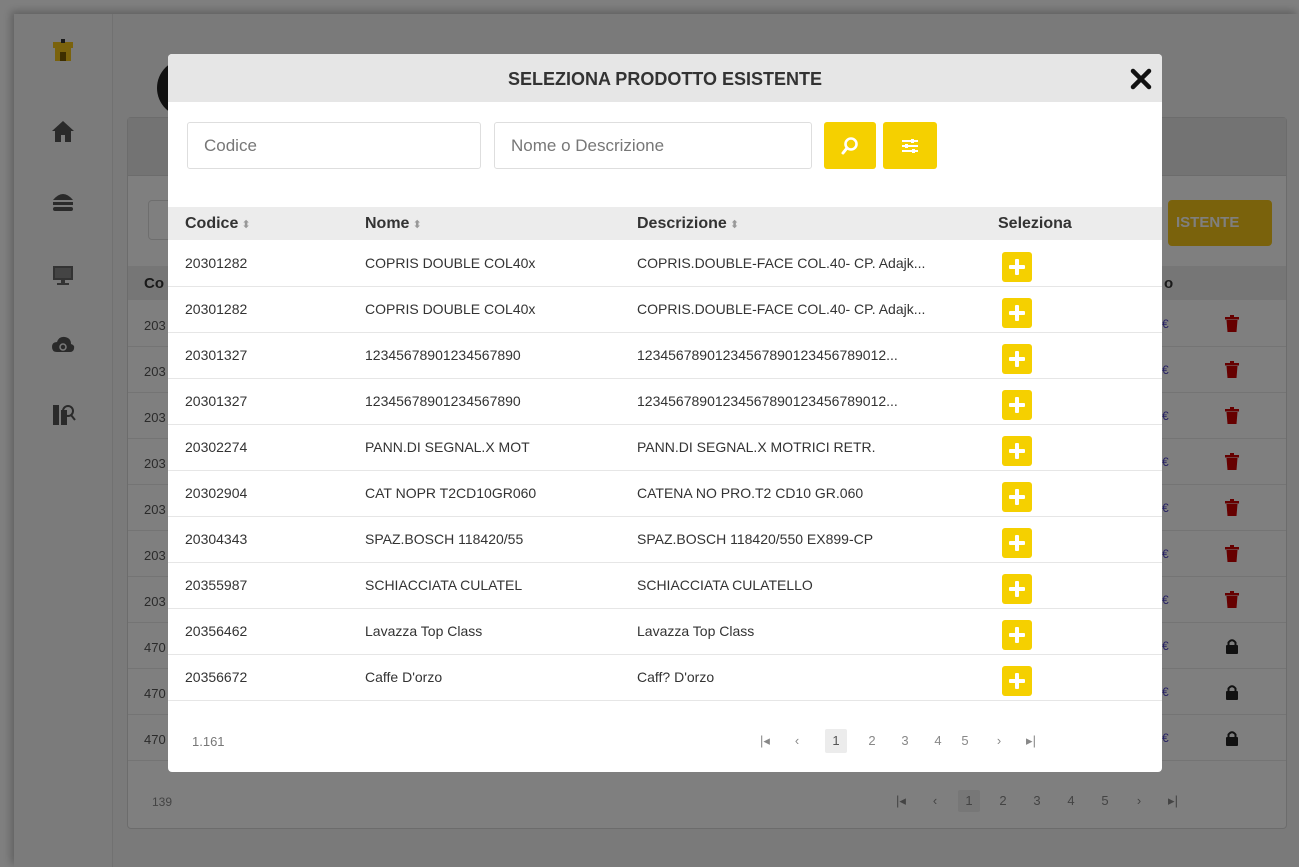 The height and width of the screenshot is (867, 1299). Describe the element at coordinates (836, 741) in the screenshot. I see `page-button-1: 1` at that location.